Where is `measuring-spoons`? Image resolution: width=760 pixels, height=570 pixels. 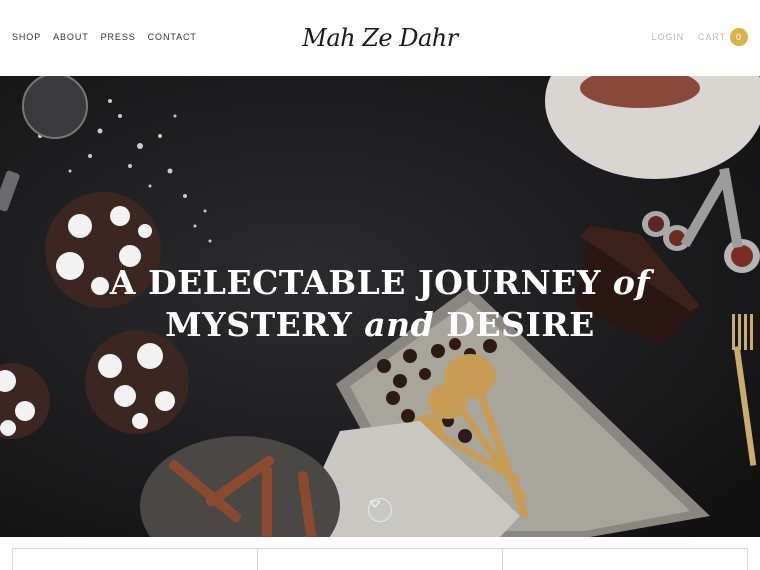 measuring-spoons is located at coordinates (701, 220).